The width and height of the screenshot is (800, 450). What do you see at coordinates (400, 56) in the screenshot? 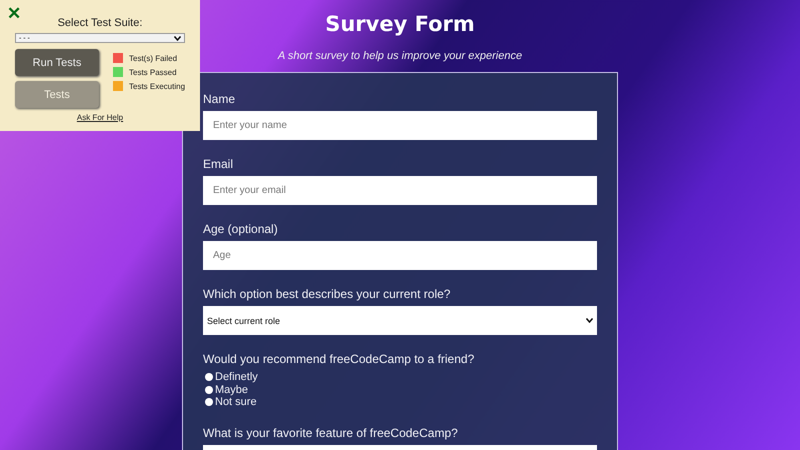
I see `survey-description: A short survey to help us improve your experience` at bounding box center [400, 56].